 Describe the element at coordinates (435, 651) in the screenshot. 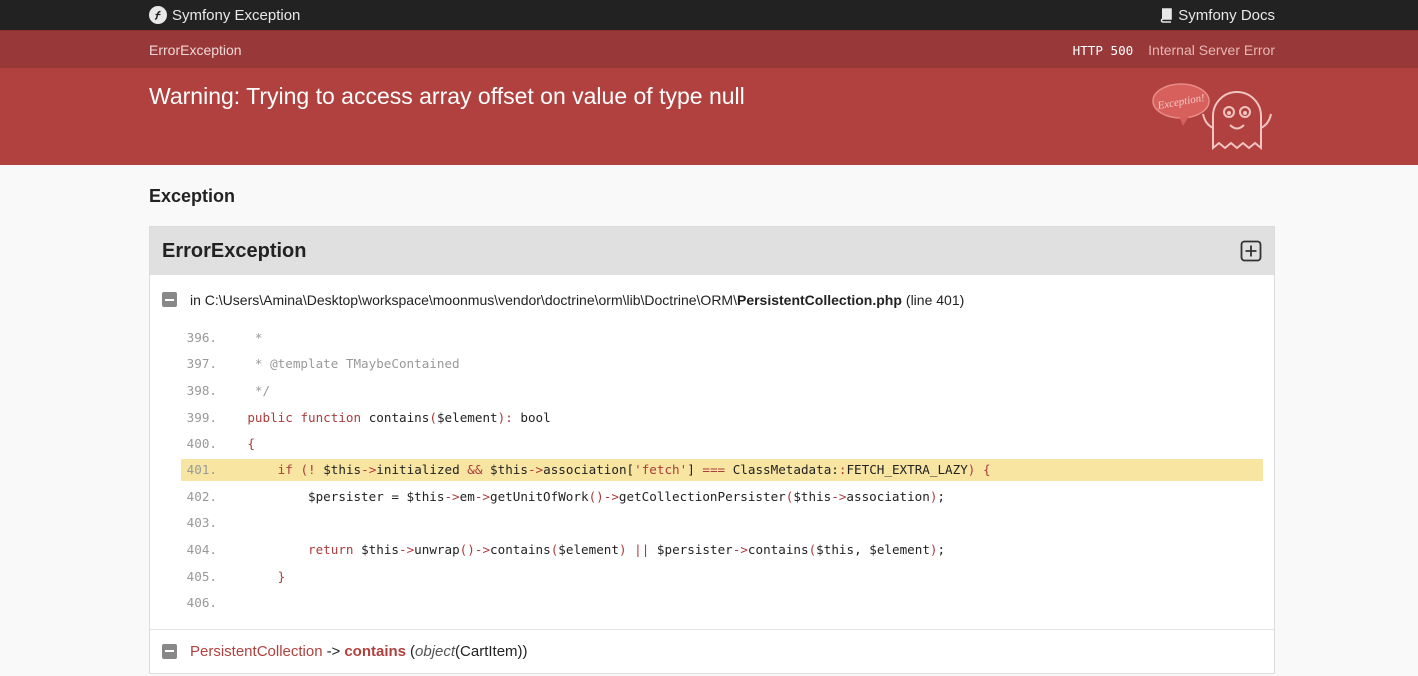

I see `call-arg-type: object` at that location.